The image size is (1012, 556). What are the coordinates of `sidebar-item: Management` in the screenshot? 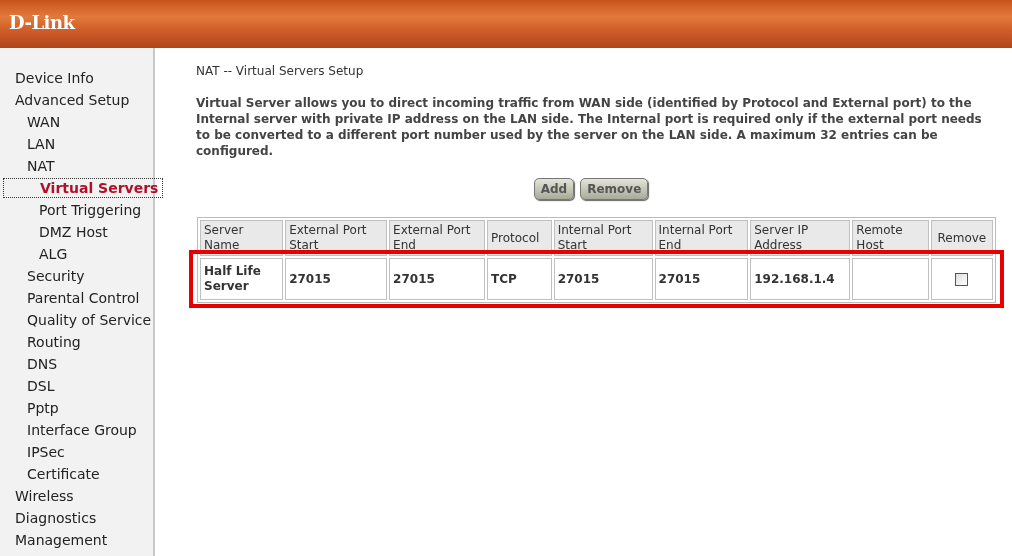 It's located at (61, 540).